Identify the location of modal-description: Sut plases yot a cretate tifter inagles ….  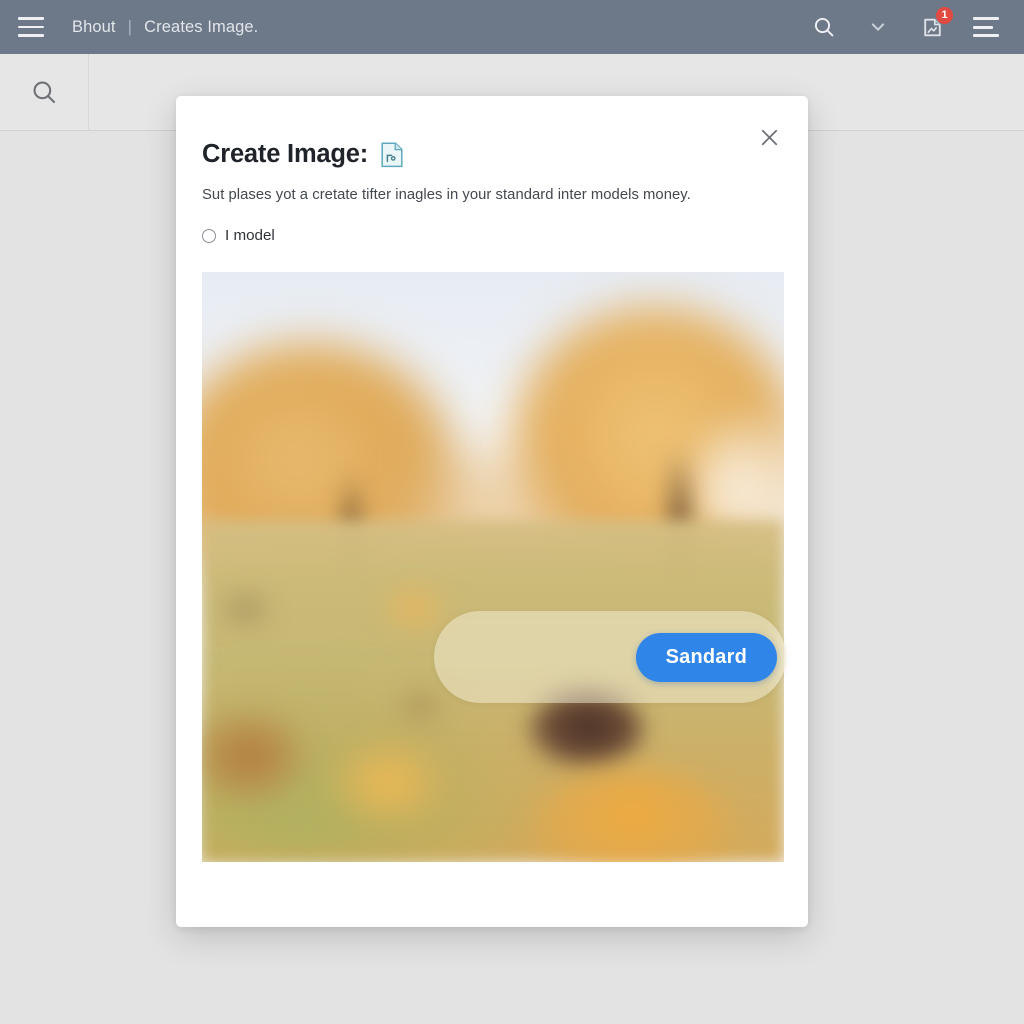
(446, 195).